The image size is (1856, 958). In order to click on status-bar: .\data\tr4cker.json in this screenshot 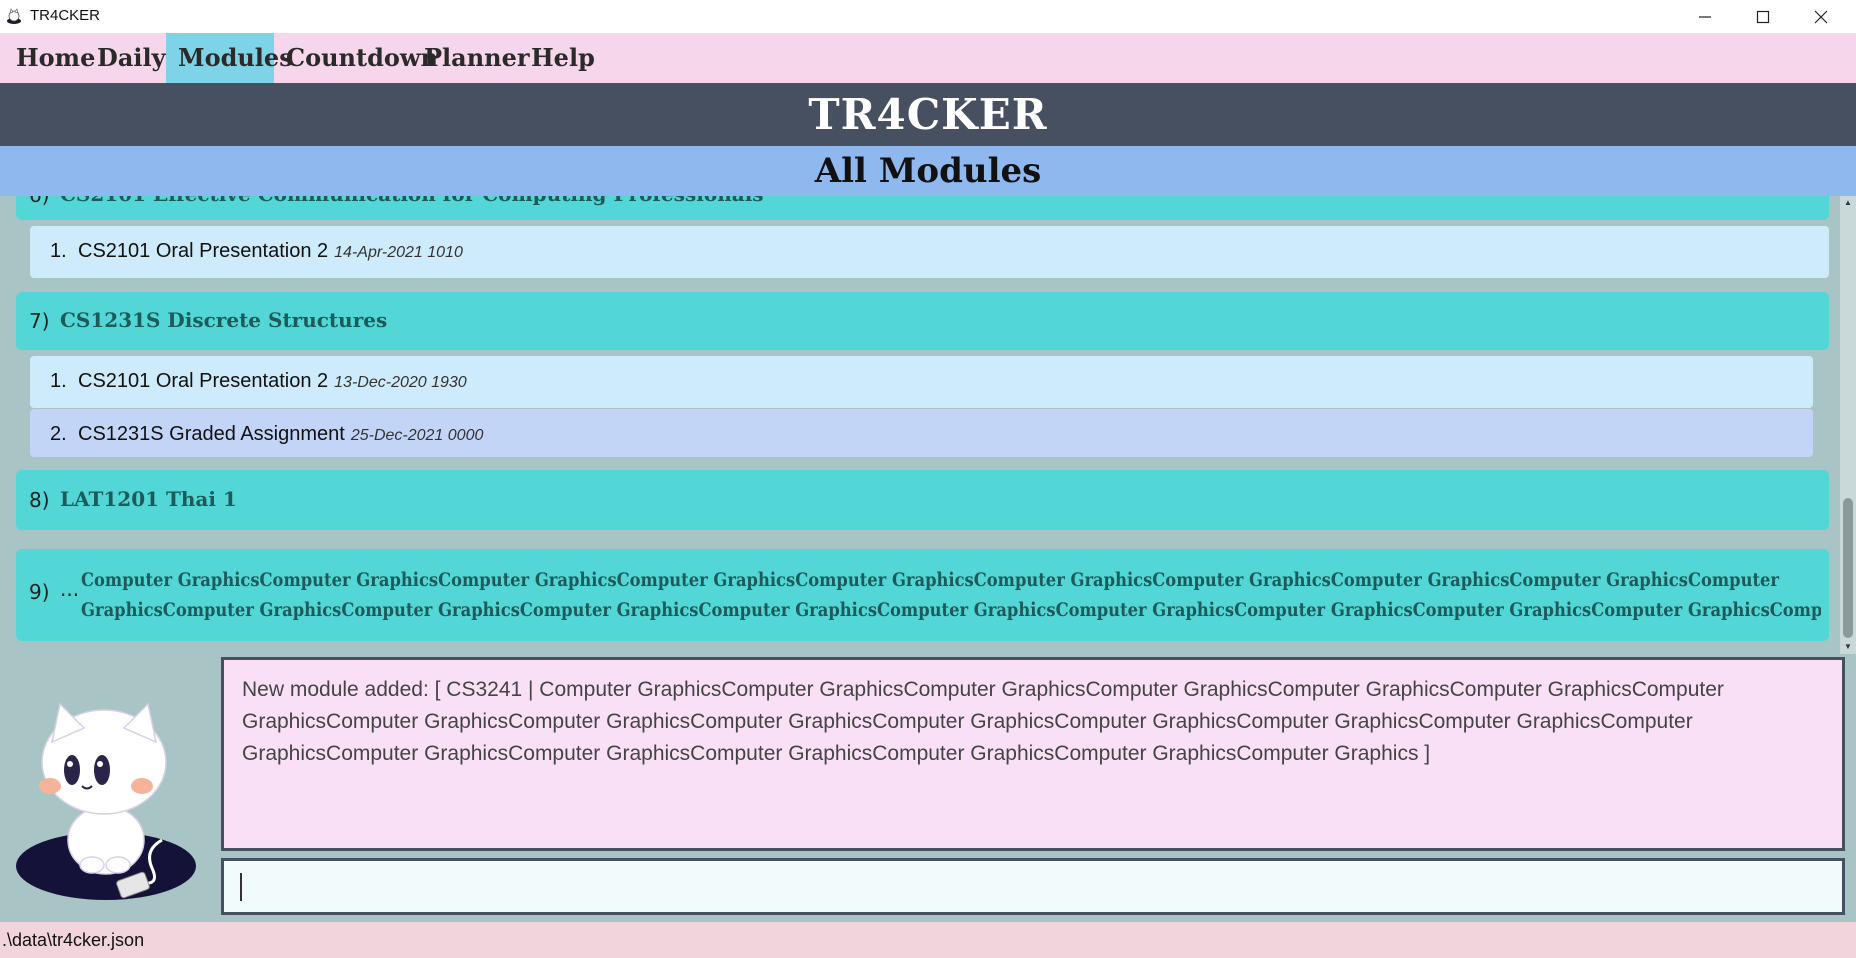, I will do `click(928, 940)`.